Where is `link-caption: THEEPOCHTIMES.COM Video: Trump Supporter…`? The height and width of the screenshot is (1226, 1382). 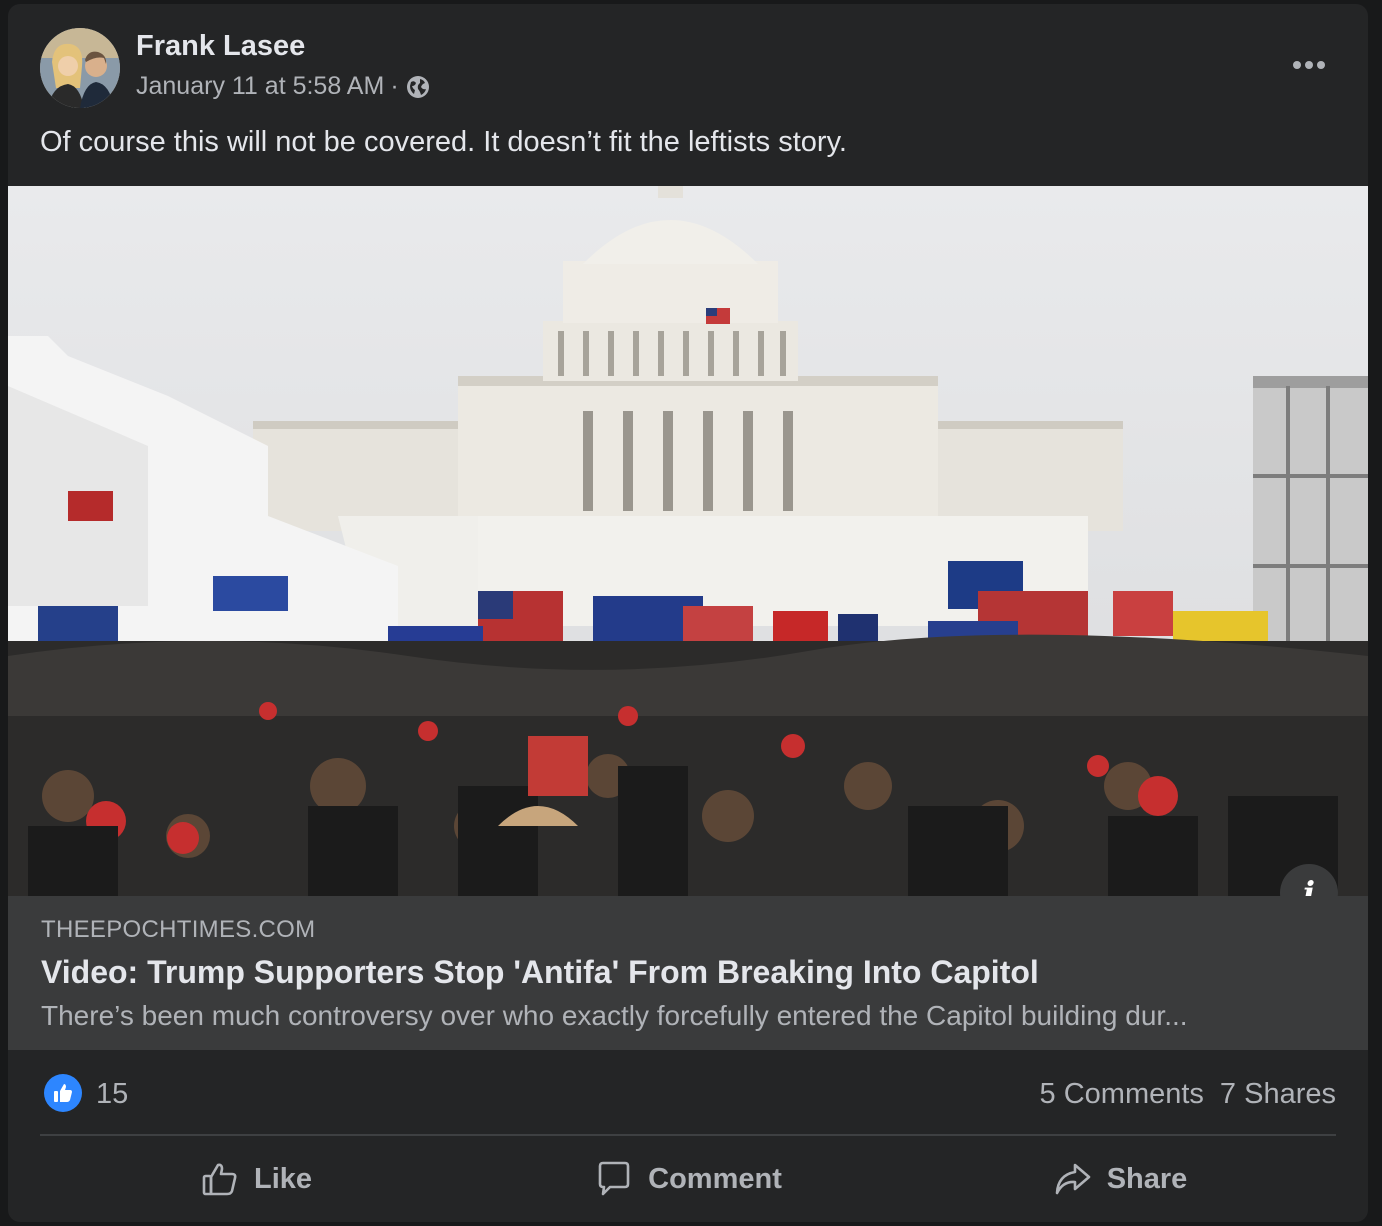
link-caption: THEEPOCHTIMES.COM Video: Trump Supporter… is located at coordinates (688, 973).